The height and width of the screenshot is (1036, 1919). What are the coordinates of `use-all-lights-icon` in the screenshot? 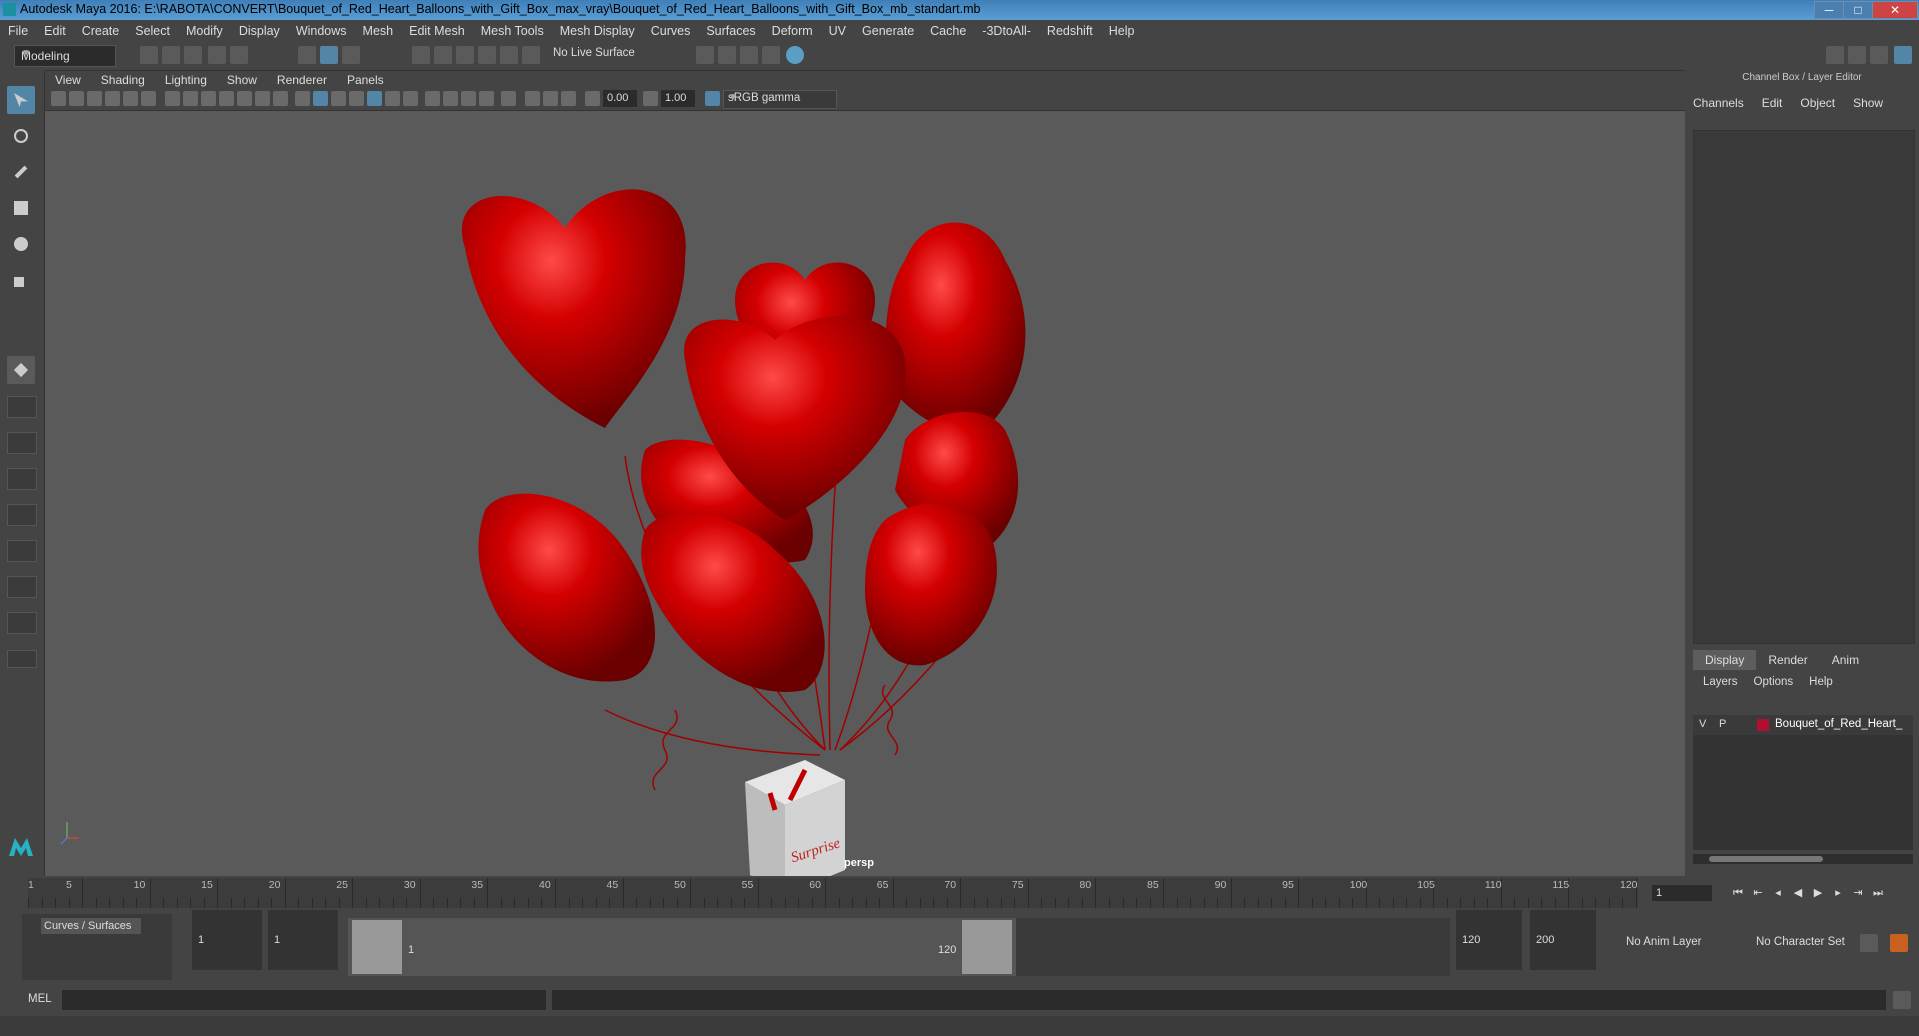 It's located at (392, 98).